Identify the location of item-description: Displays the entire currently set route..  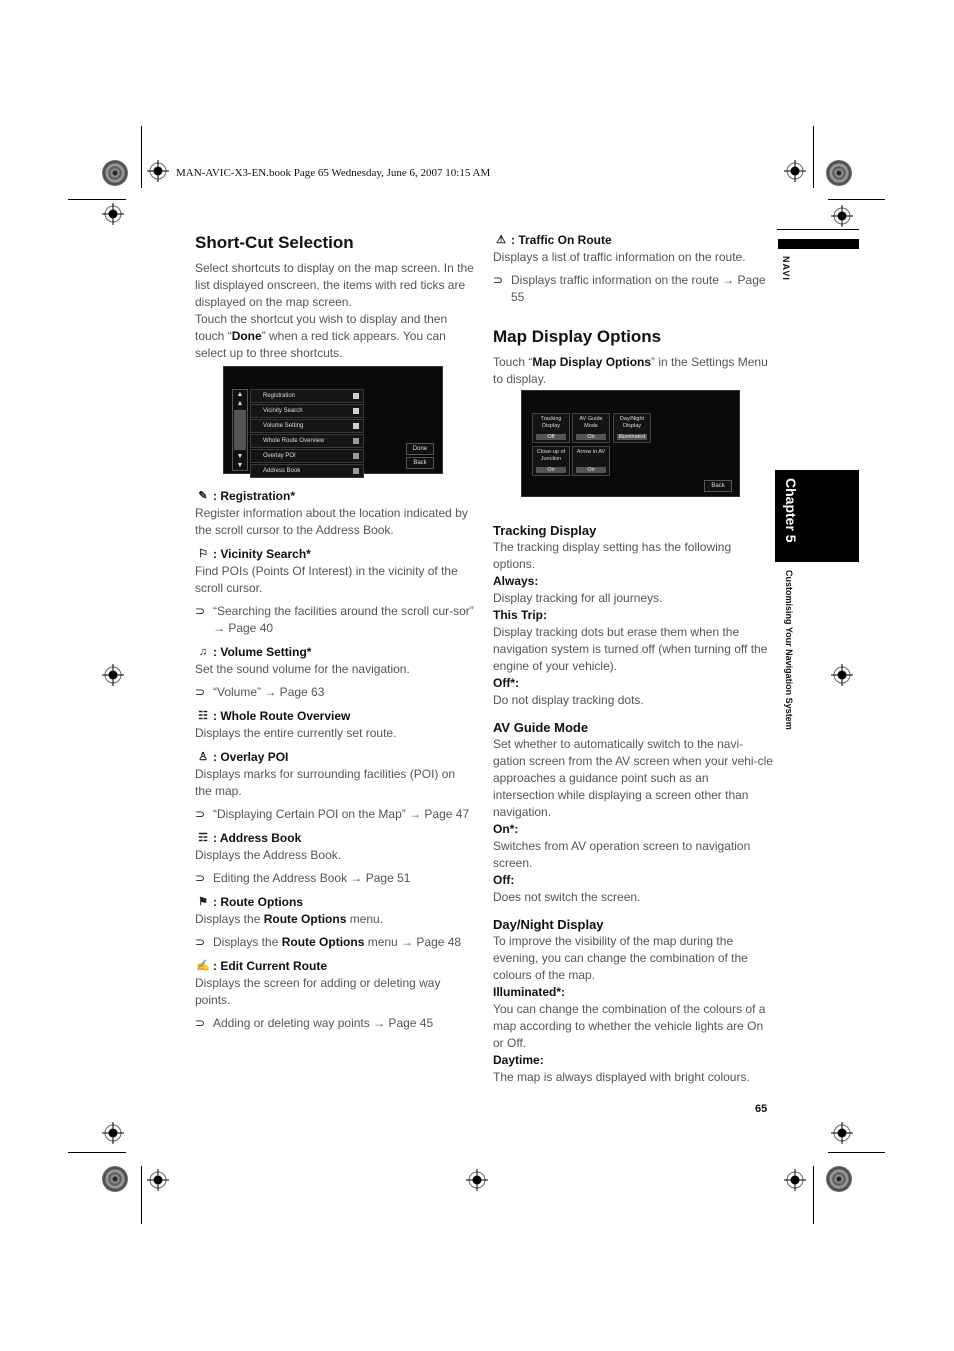
(296, 733).